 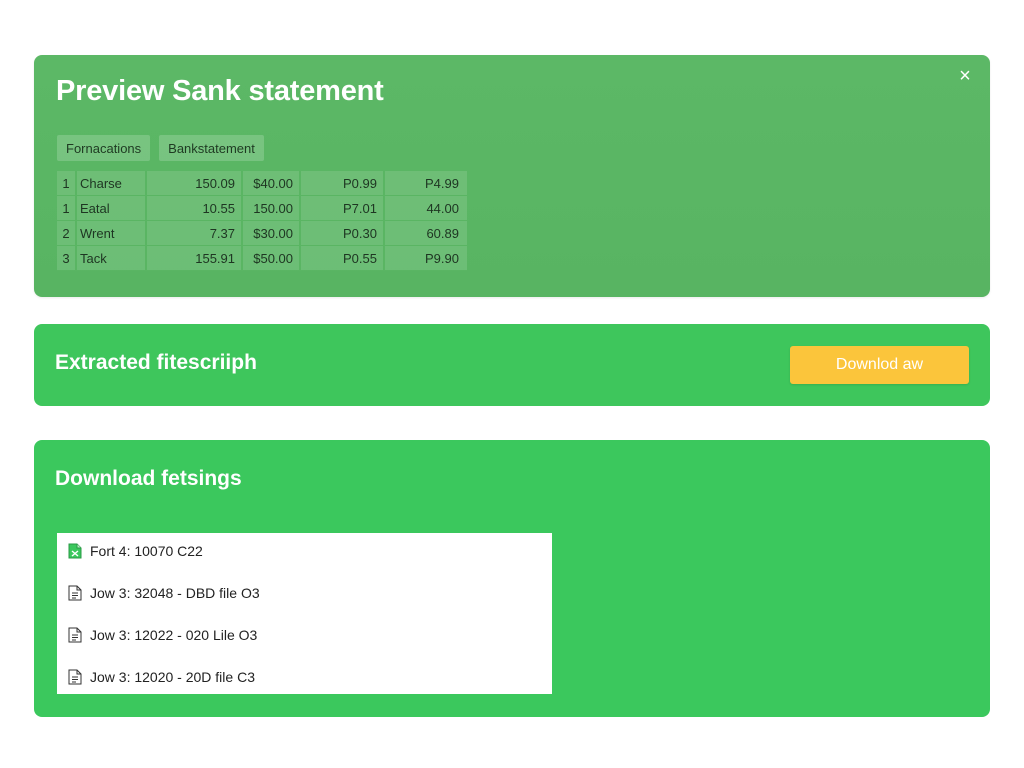 What do you see at coordinates (75, 551) in the screenshot?
I see `spreadsheet-file-icon` at bounding box center [75, 551].